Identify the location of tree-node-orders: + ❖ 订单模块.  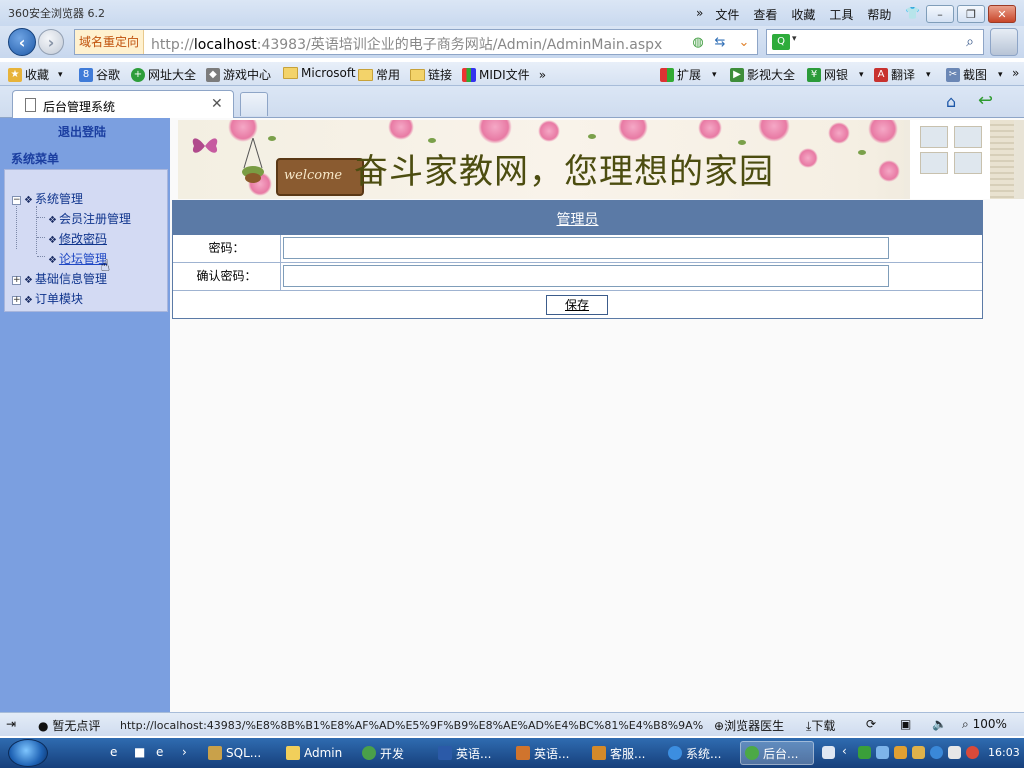
(47, 298).